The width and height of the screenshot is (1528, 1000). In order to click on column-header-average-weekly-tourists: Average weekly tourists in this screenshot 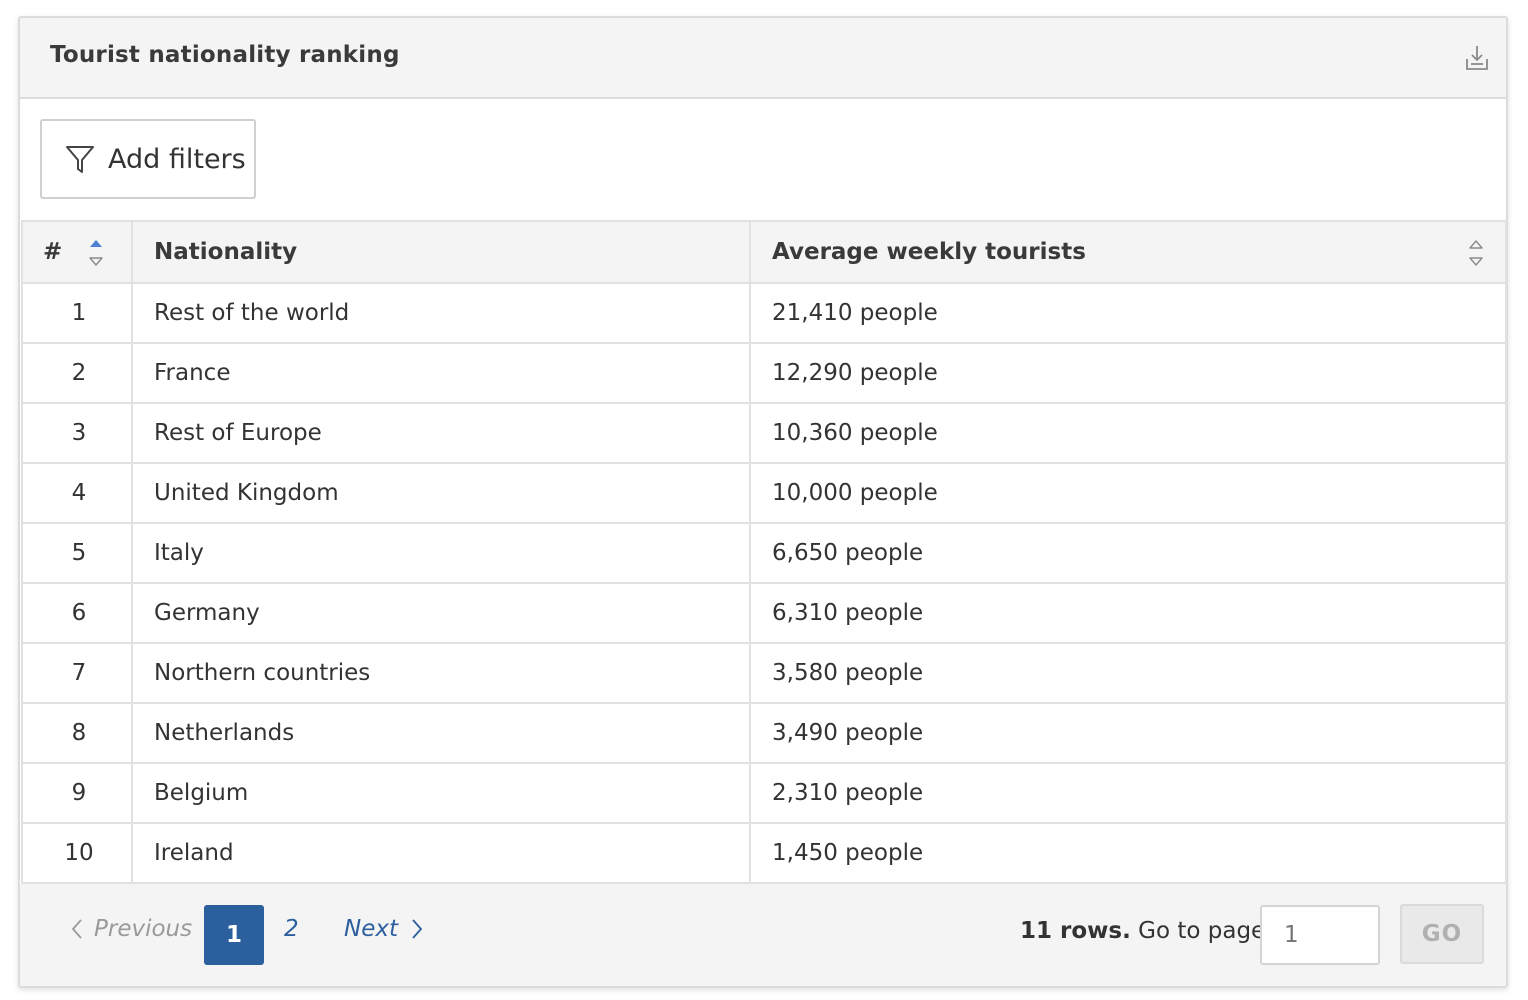, I will do `click(1128, 252)`.